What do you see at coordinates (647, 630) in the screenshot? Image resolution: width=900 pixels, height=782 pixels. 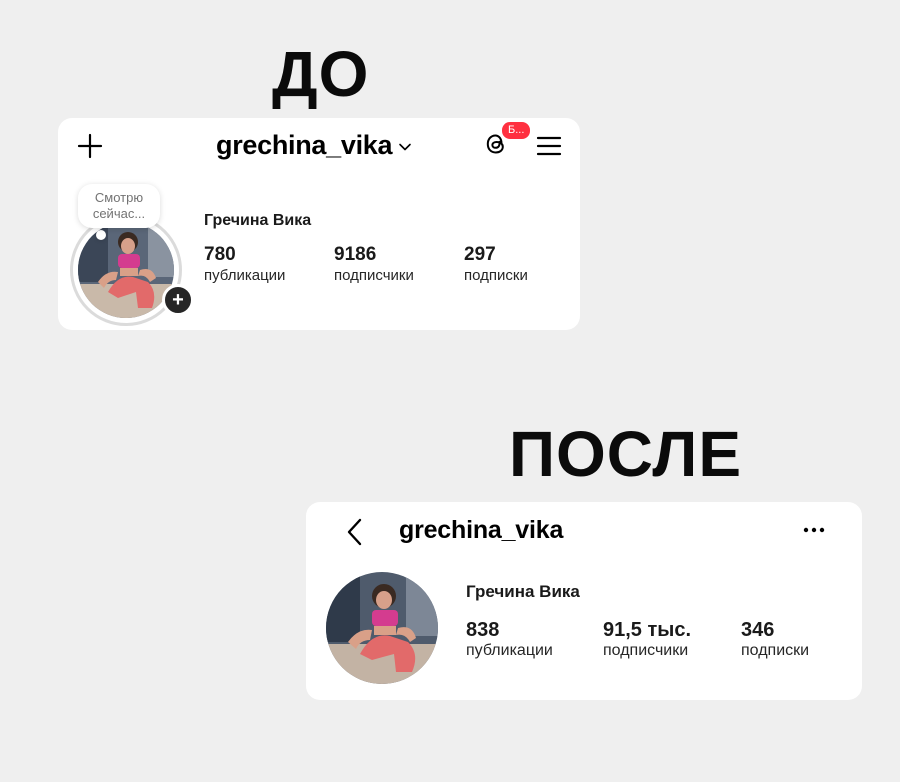 I see `followers-count: 91,5 тыс.` at bounding box center [647, 630].